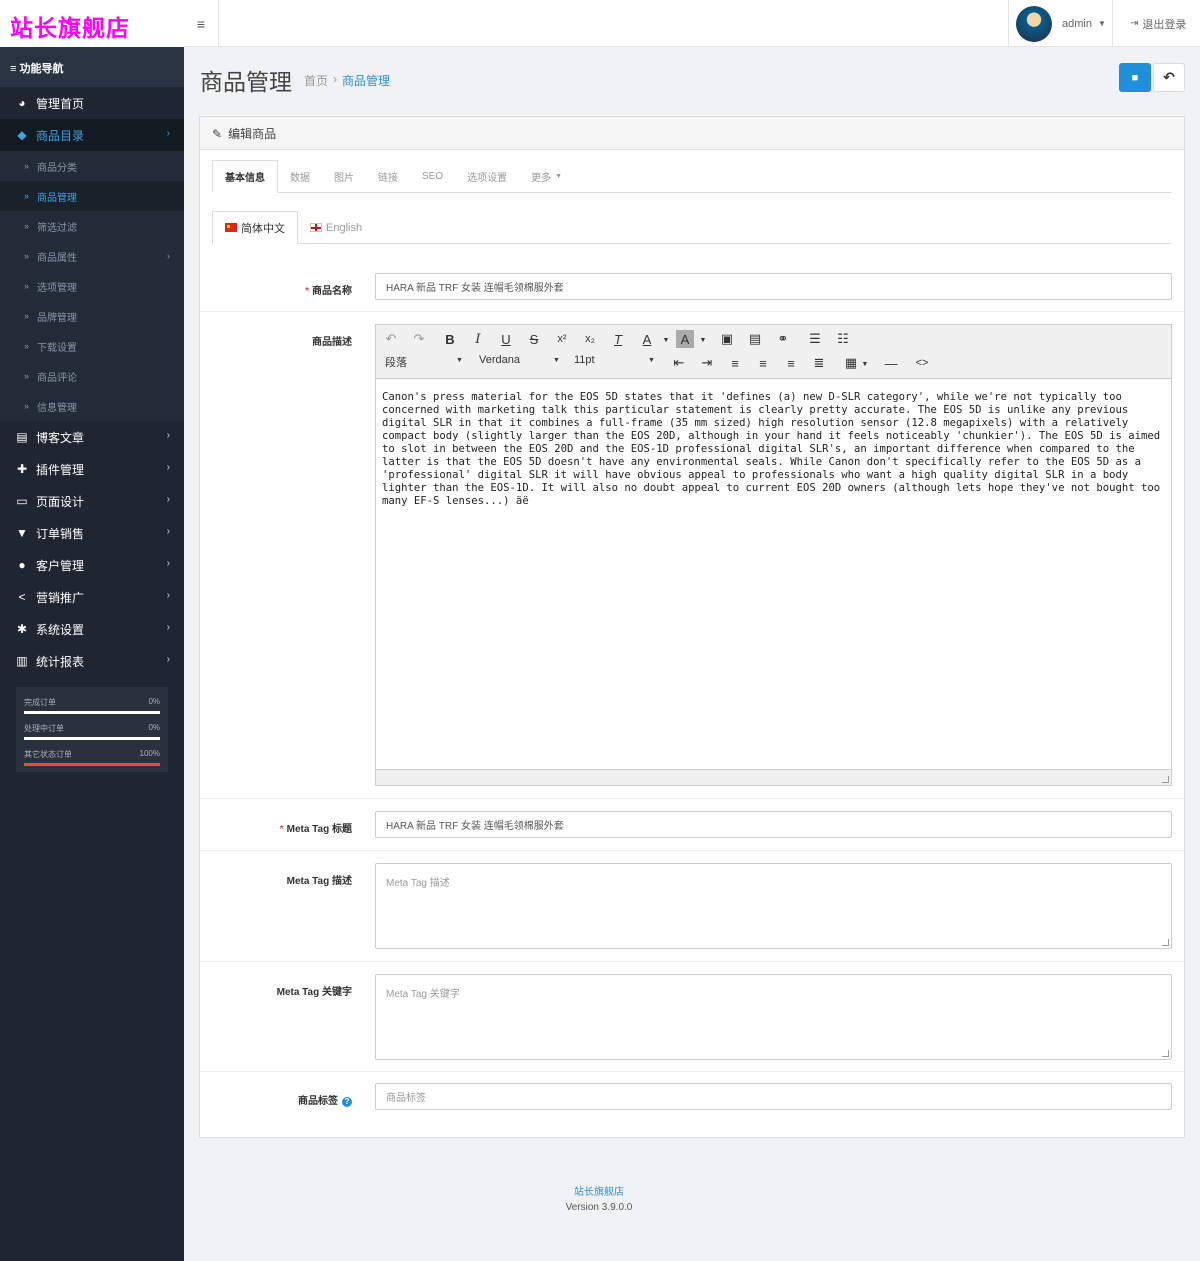 Image resolution: width=1200 pixels, height=1261 pixels. What do you see at coordinates (44, 728) in the screenshot?
I see `stat-label: 处理中订单` at bounding box center [44, 728].